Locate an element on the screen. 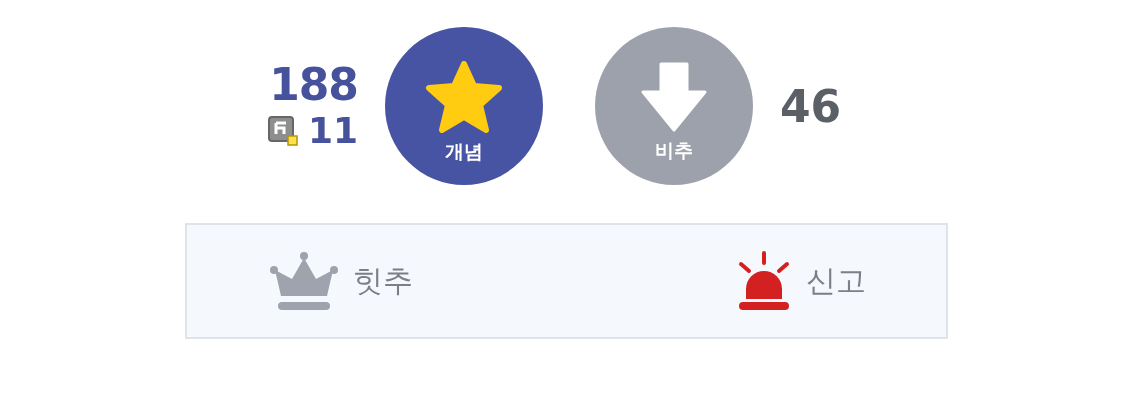 The width and height of the screenshot is (1134, 420). recommend-button: 개념 is located at coordinates (464, 106).